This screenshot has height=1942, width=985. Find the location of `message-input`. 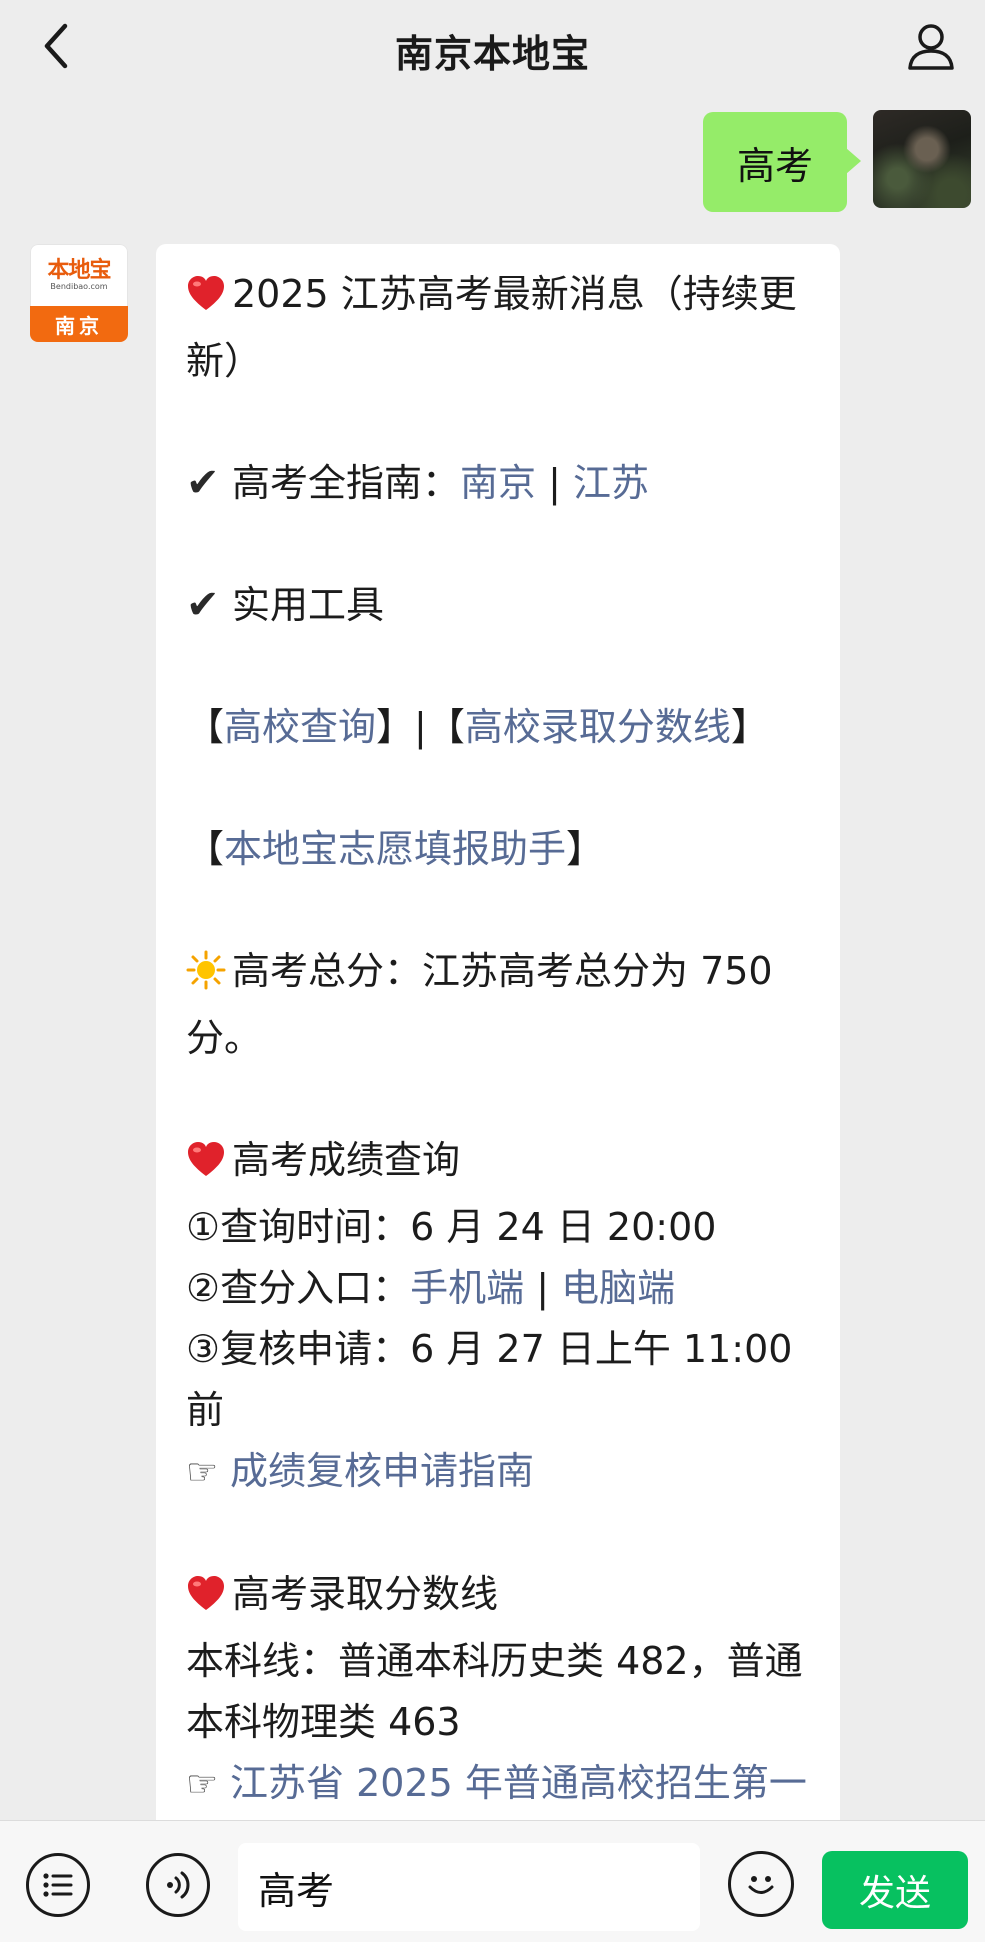

message-input is located at coordinates (469, 1887).